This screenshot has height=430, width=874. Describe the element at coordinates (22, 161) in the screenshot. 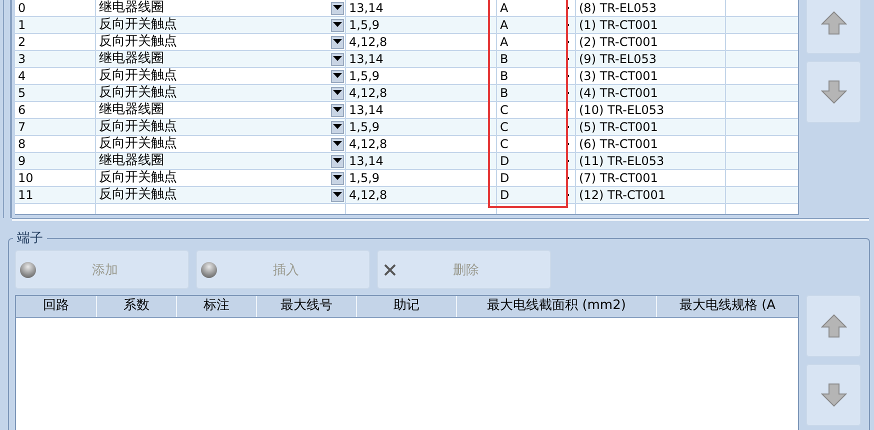

I see `table-cell: 9` at that location.